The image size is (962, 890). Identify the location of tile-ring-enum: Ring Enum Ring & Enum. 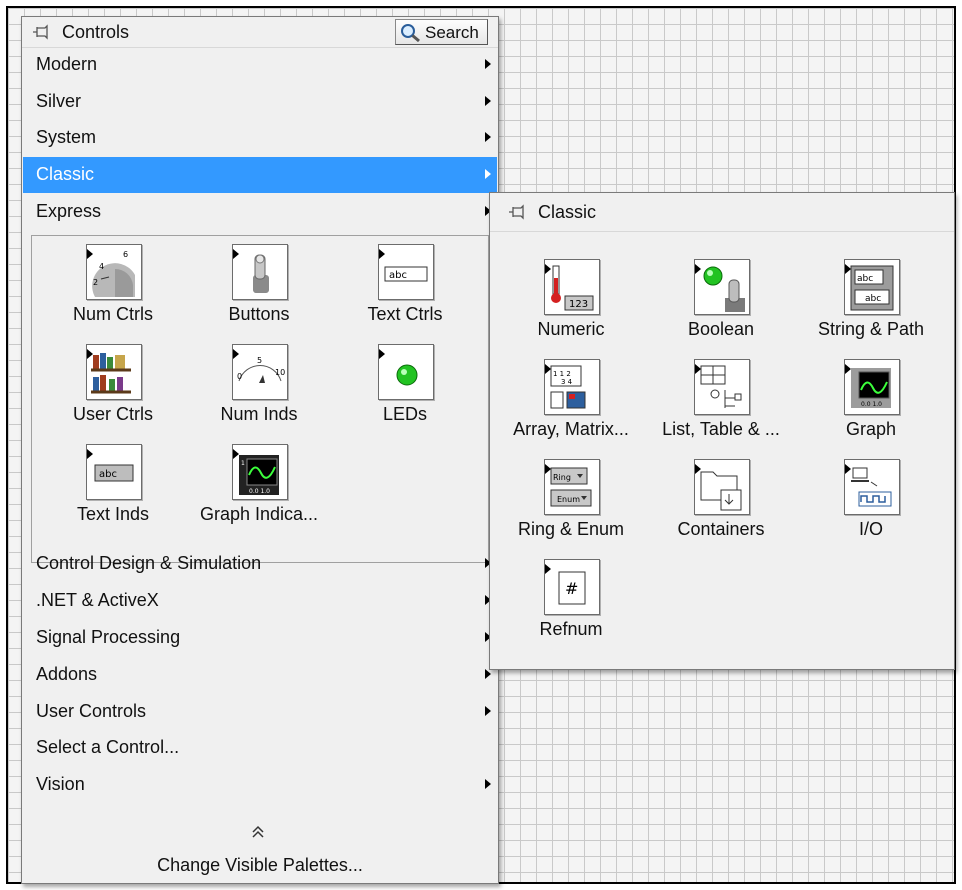
(571, 511).